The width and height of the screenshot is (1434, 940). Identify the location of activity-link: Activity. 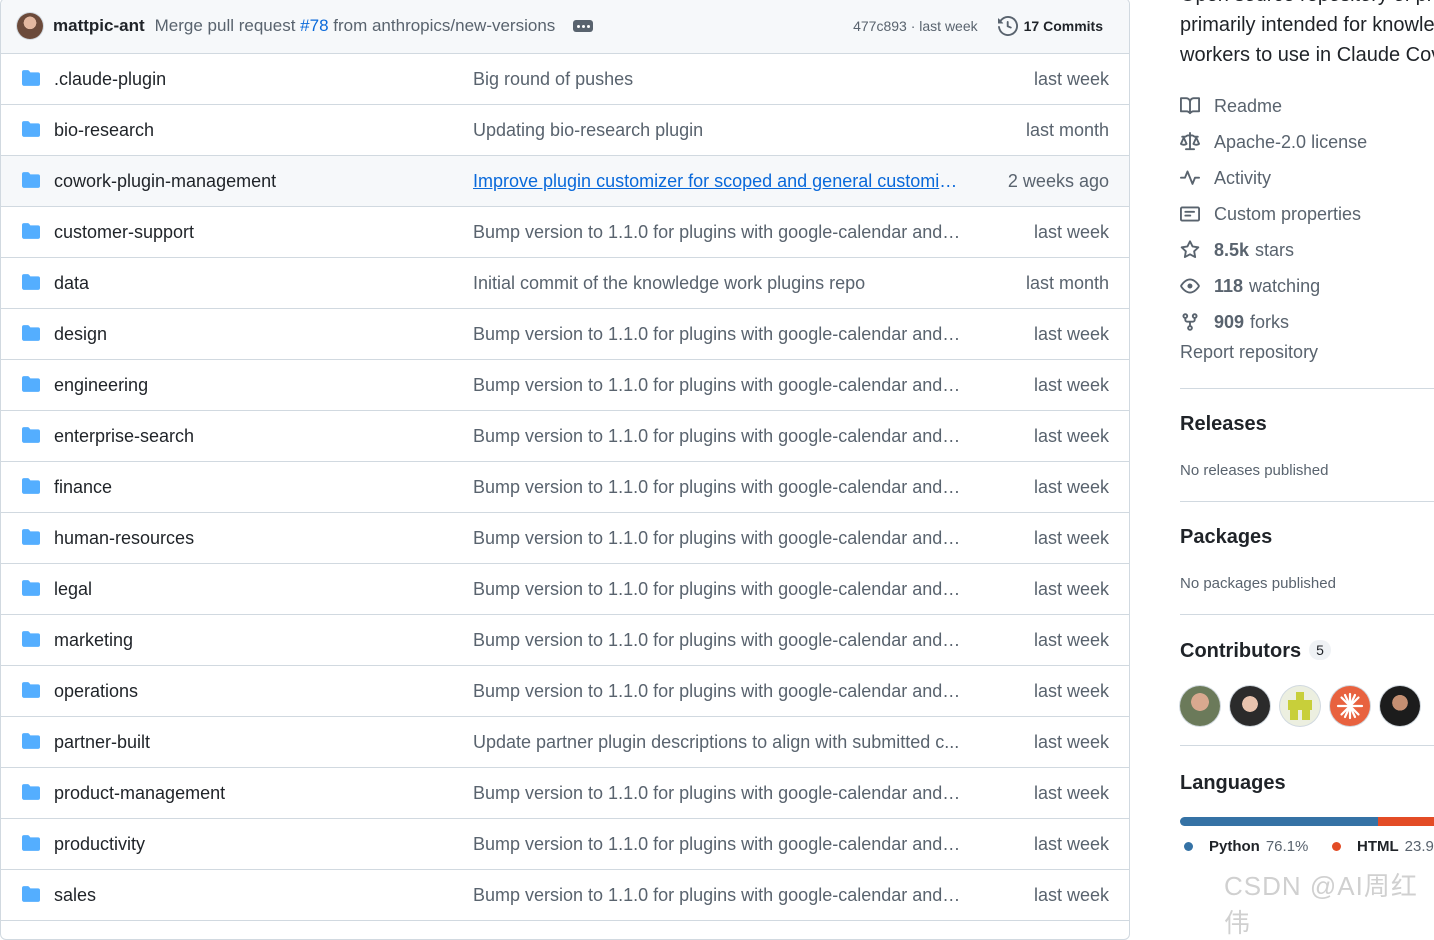
(1273, 178).